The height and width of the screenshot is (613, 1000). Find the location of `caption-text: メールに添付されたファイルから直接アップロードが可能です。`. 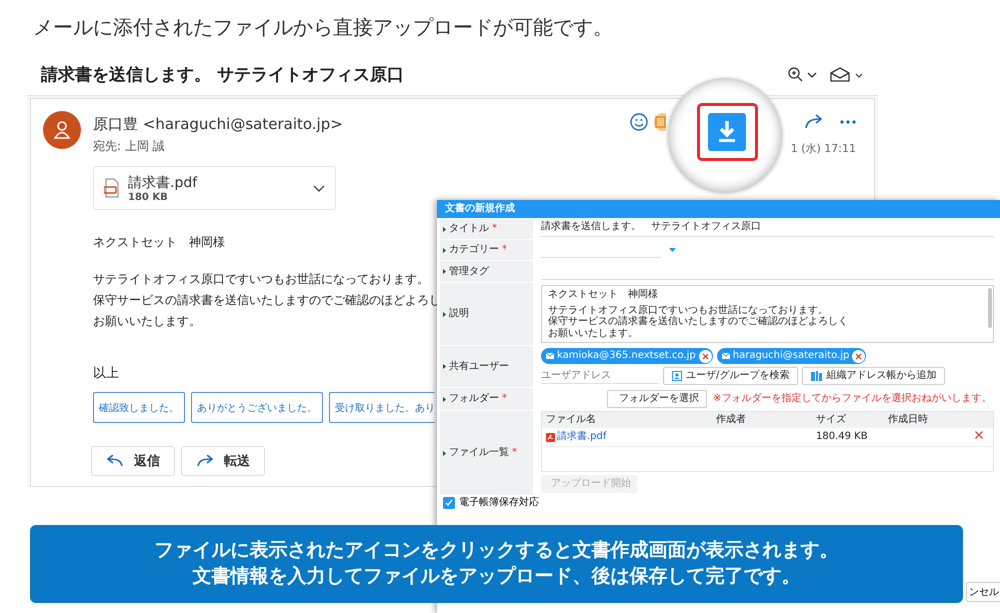

caption-text: メールに添付されたファイルから直接アップロードが可能です。 is located at coordinates (323, 27).